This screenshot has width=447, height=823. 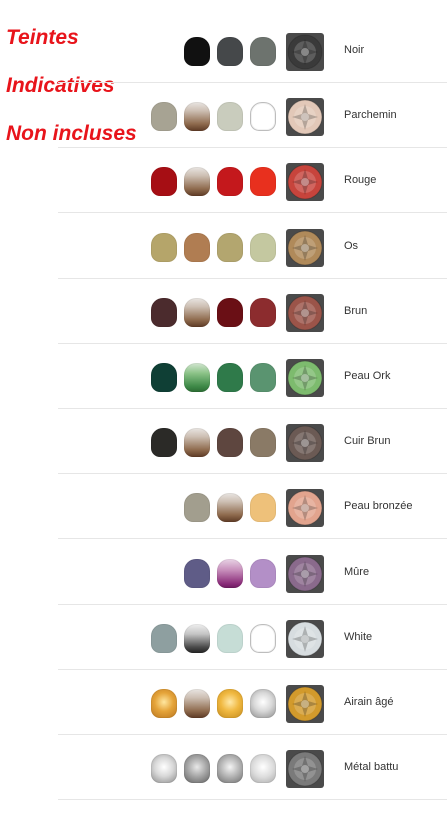 What do you see at coordinates (367, 376) in the screenshot?
I see `paint-scheme-label: Peau Ork` at bounding box center [367, 376].